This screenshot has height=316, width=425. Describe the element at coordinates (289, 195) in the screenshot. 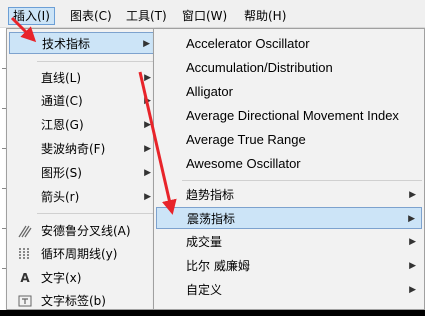

I see `menu-item-trend-indicators: 趋势指标 ▶` at that location.